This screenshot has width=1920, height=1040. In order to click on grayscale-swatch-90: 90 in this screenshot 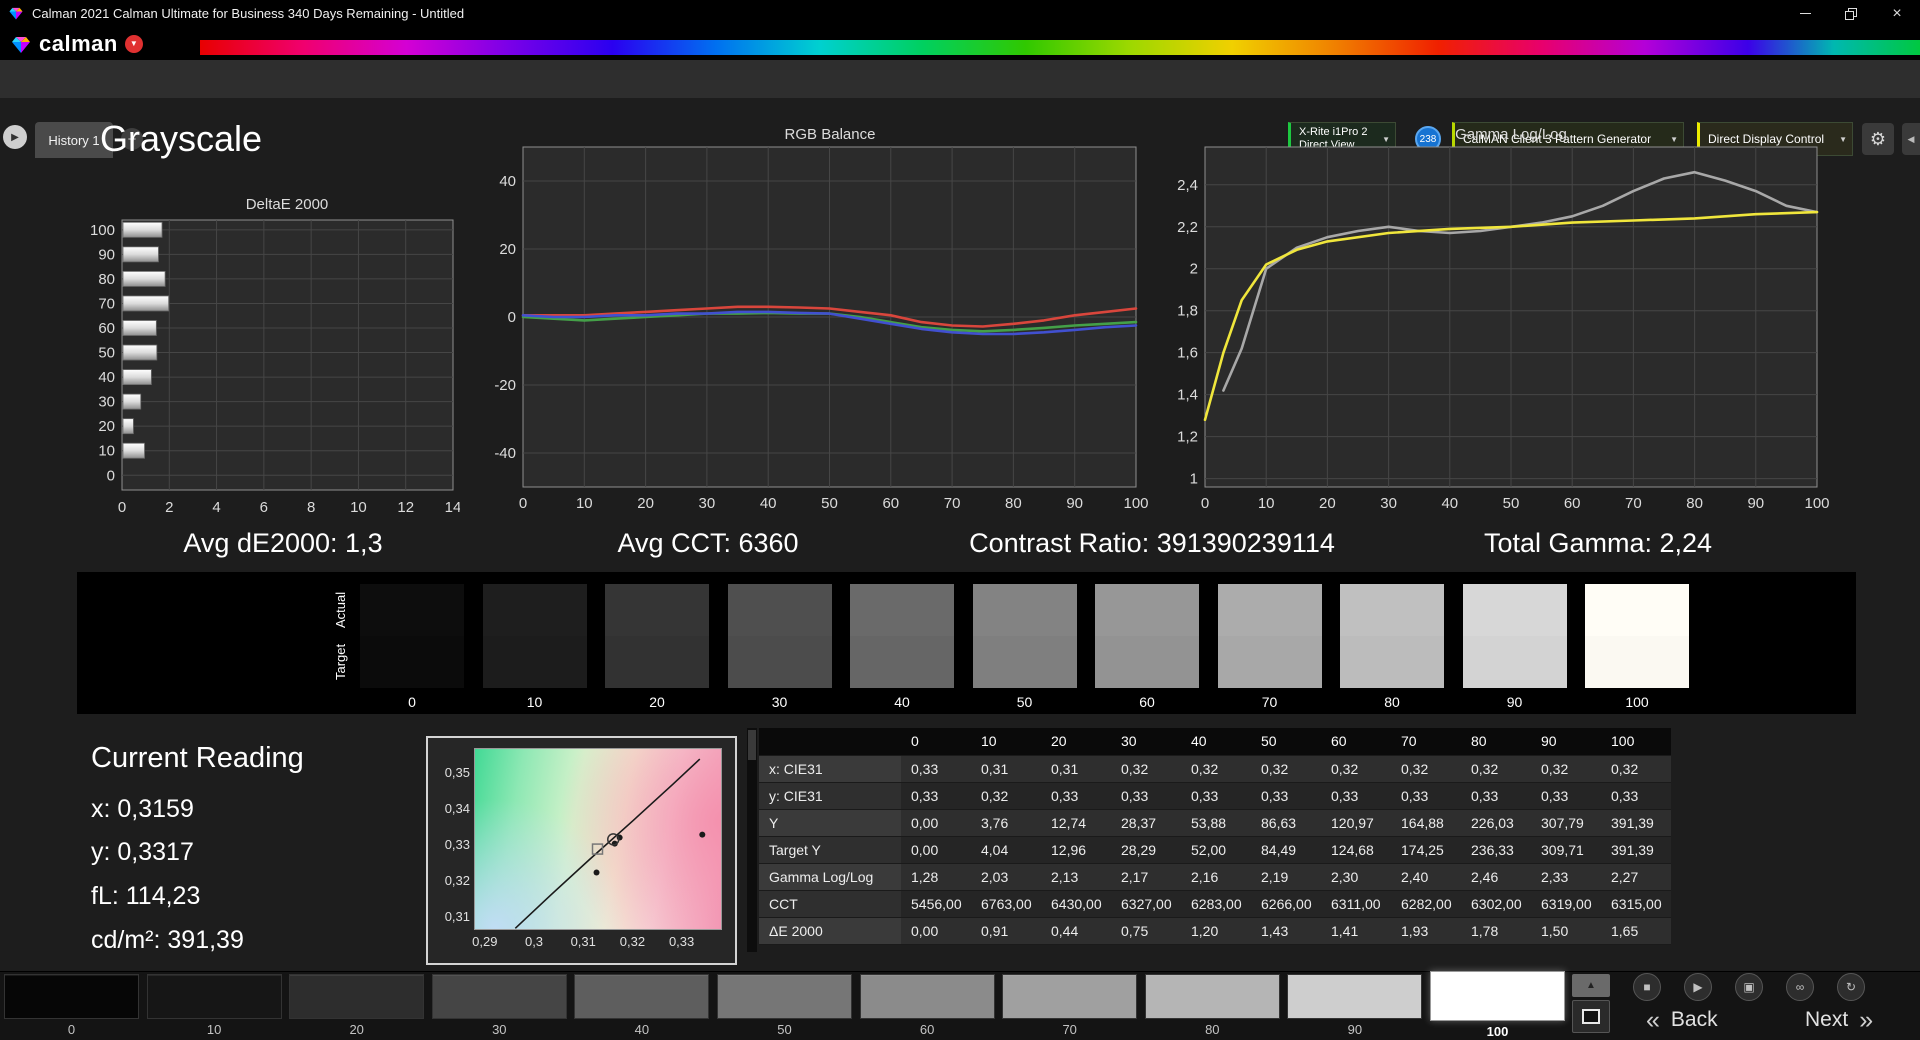, I will do `click(1514, 647)`.